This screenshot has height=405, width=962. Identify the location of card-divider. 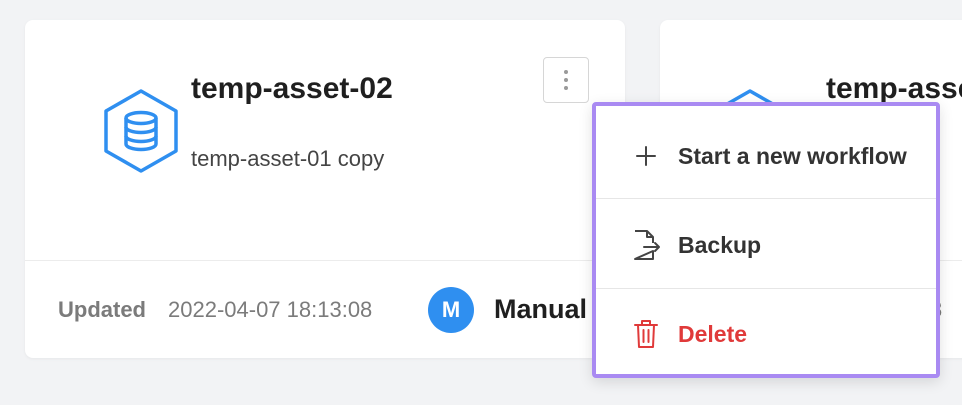
(325, 260).